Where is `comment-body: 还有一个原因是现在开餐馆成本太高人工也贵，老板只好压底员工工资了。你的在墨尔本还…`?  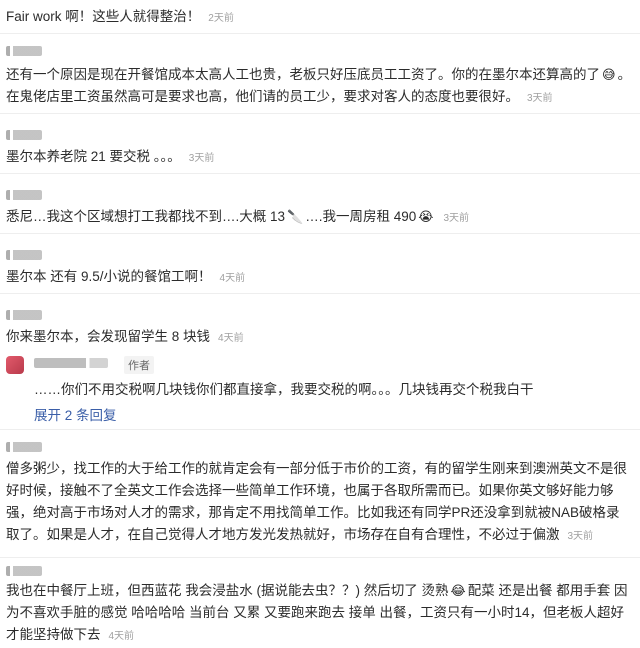 comment-body: 还有一个原因是现在开餐馆成本太高人工也贵，老板只好压底员工工资了。你的在墨尔本还… is located at coordinates (319, 87).